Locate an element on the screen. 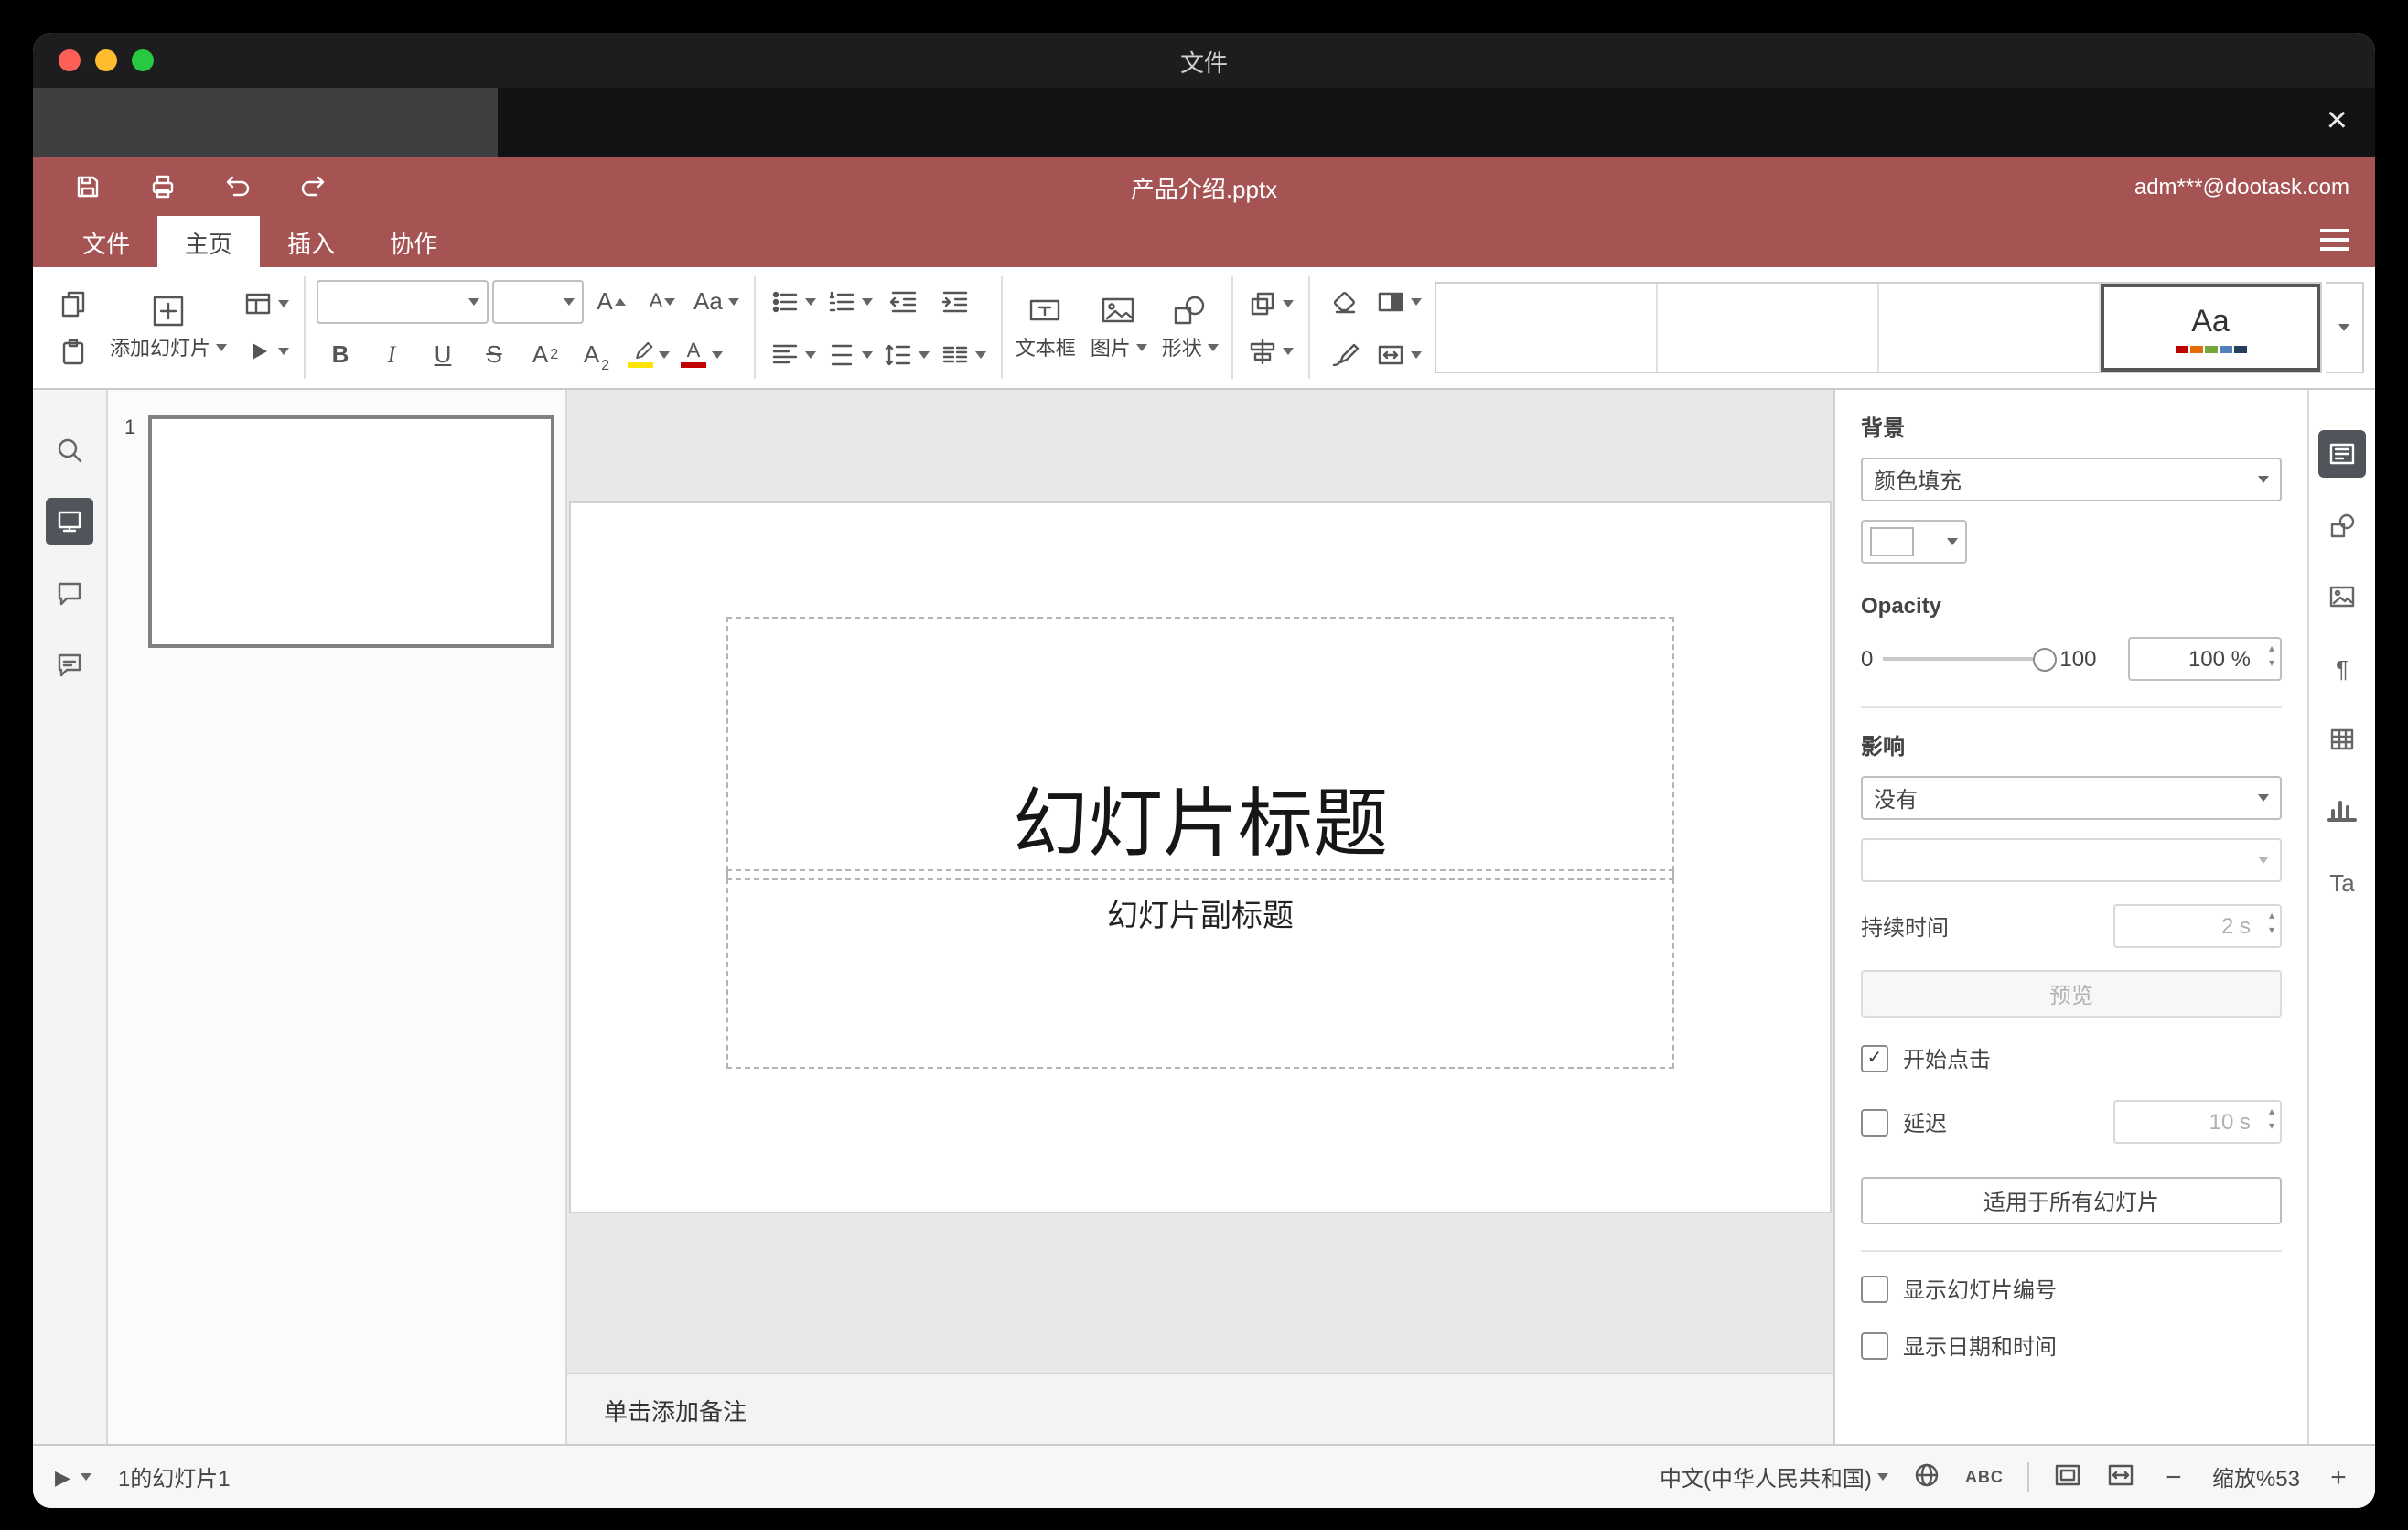  print-button is located at coordinates (163, 187).